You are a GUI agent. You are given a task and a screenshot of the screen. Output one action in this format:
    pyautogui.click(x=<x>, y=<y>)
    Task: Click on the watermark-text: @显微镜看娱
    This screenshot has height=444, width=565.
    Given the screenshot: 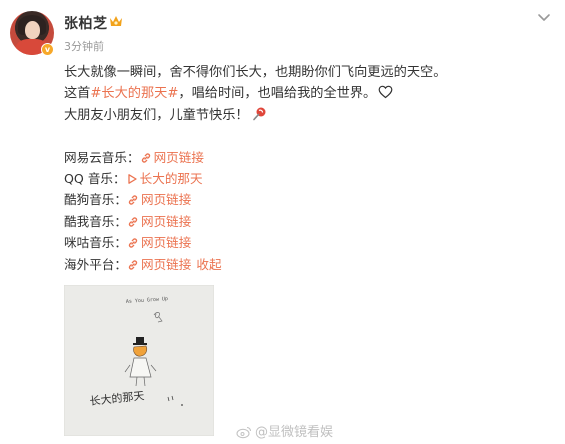 What is the action you would take?
    pyautogui.click(x=294, y=432)
    